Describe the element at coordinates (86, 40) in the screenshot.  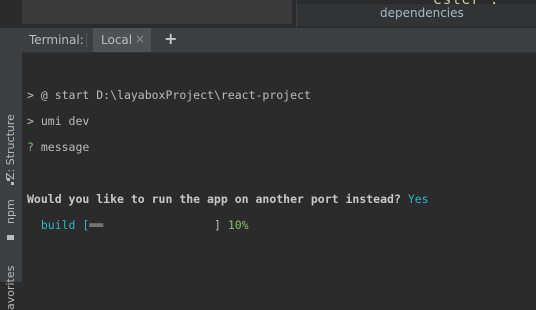
I see `tab-separator` at that location.